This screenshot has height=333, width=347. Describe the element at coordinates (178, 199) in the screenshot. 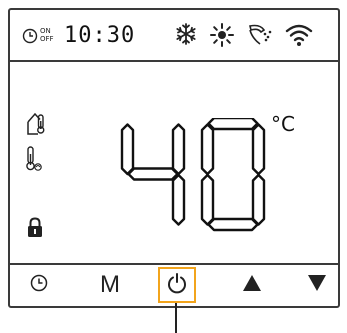

I see `digit-1-segment-c` at that location.